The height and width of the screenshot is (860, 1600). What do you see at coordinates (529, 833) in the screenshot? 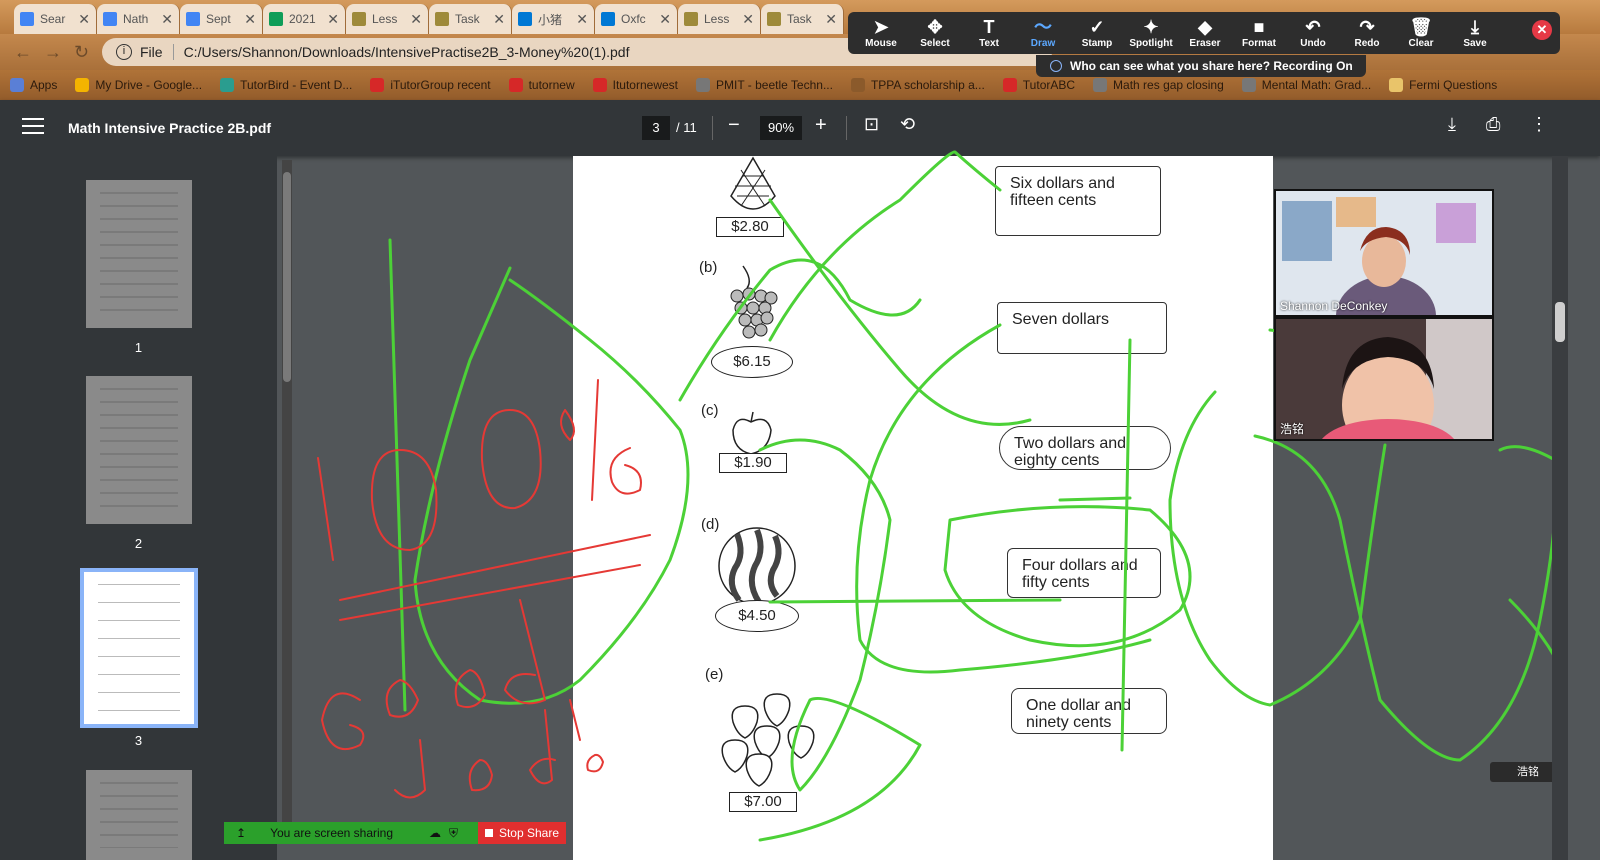
I see `stop-share-label: Stop Share` at bounding box center [529, 833].